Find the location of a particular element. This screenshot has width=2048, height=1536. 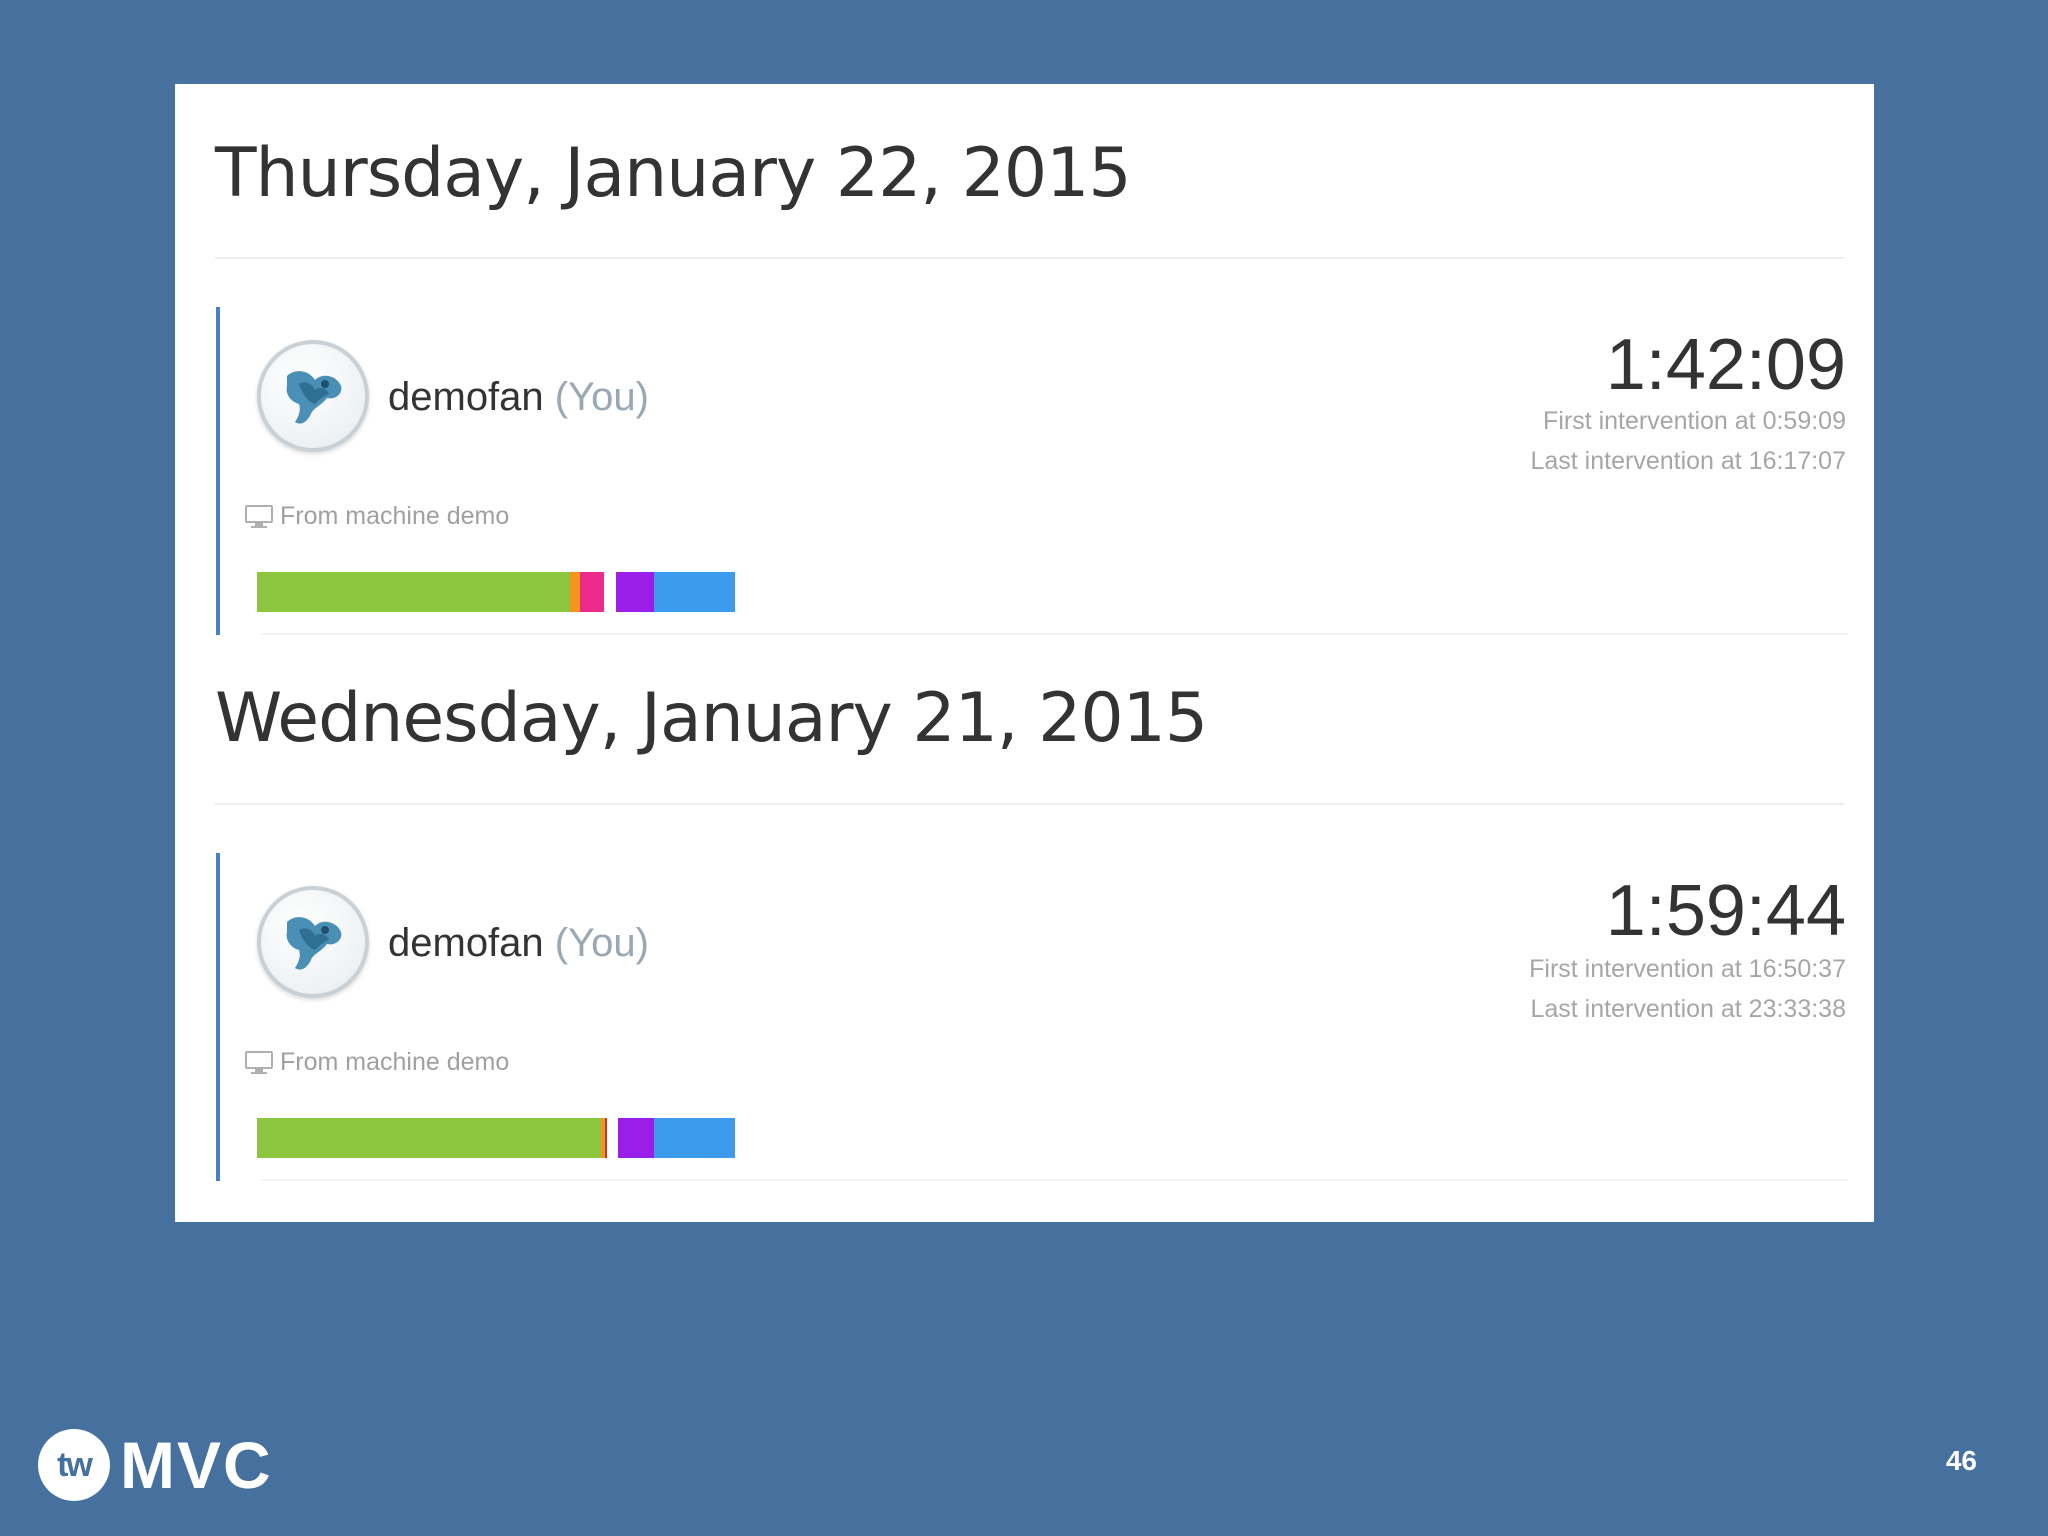

page-number: 46 is located at coordinates (1961, 1460).